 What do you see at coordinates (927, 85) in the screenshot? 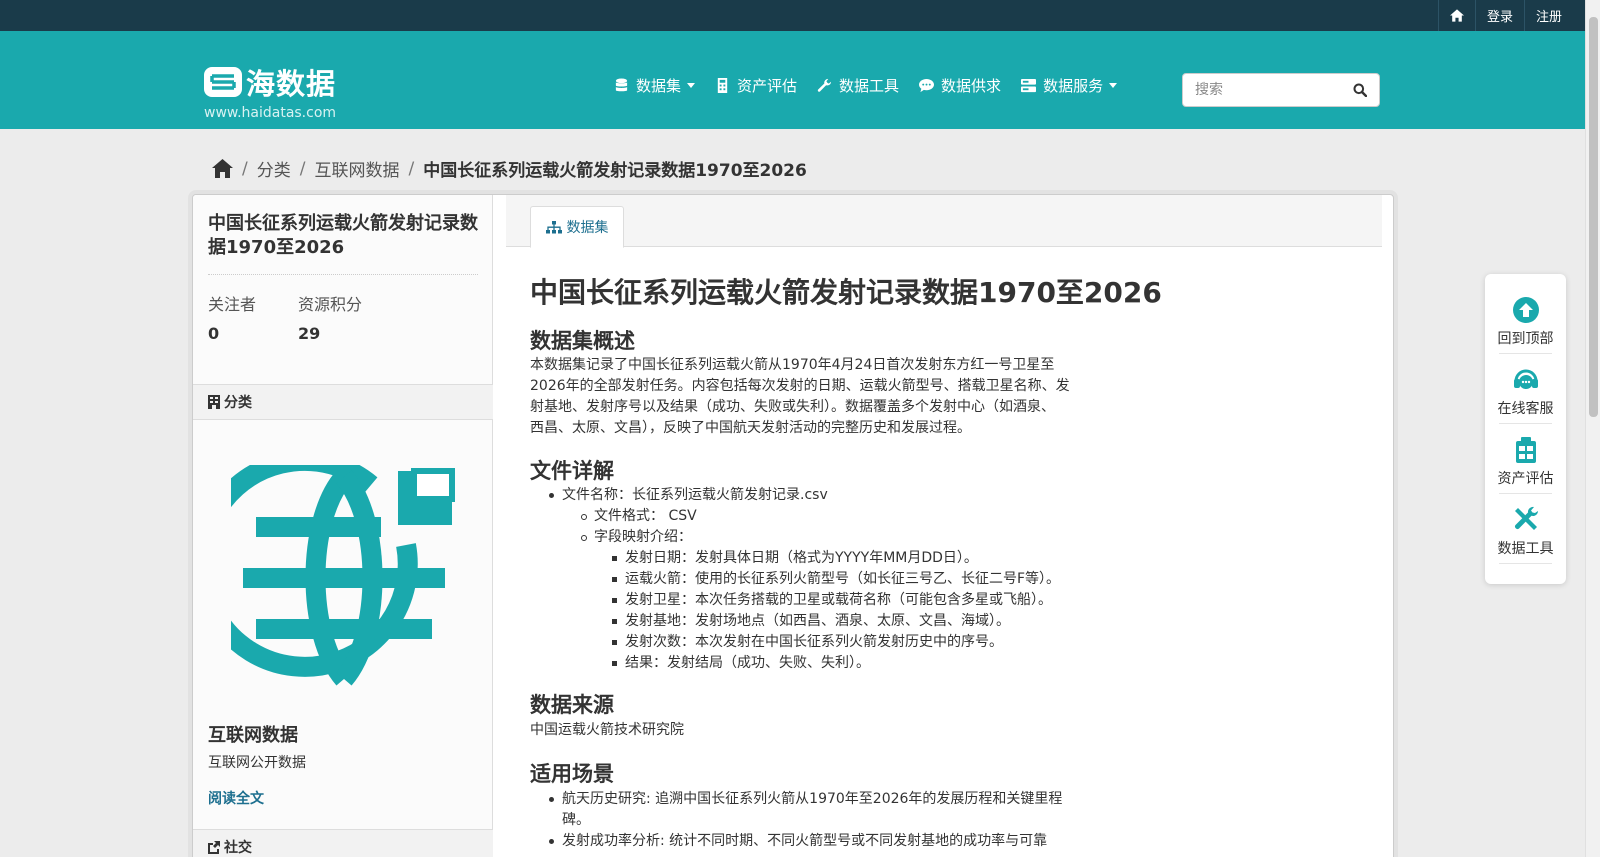
I see `comment-icon` at bounding box center [927, 85].